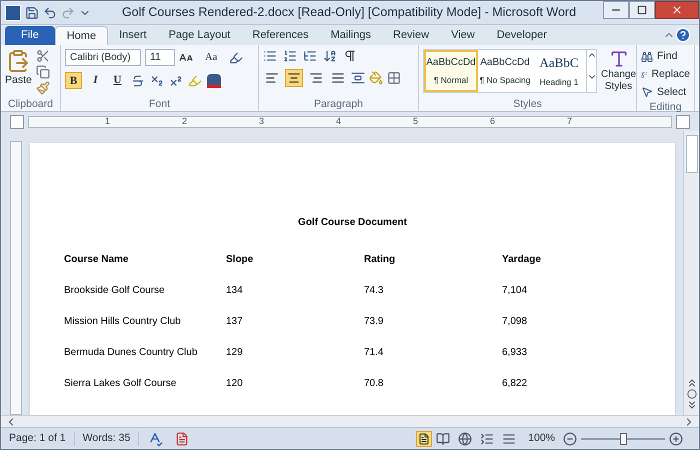 The image size is (700, 450). What do you see at coordinates (380, 260) in the screenshot?
I see `column-header: Rating` at bounding box center [380, 260].